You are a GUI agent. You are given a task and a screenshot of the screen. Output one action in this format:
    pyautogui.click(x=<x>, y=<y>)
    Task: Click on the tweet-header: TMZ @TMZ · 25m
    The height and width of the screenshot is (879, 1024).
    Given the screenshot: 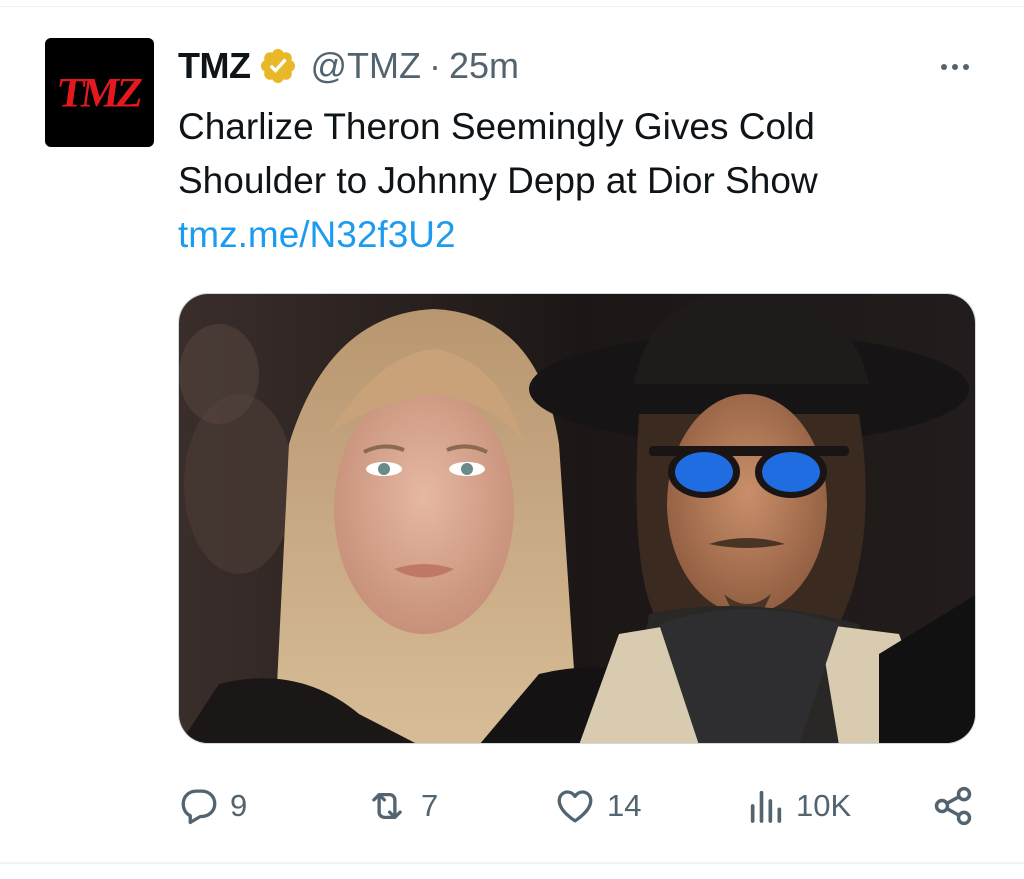 What is the action you would take?
    pyautogui.click(x=348, y=66)
    